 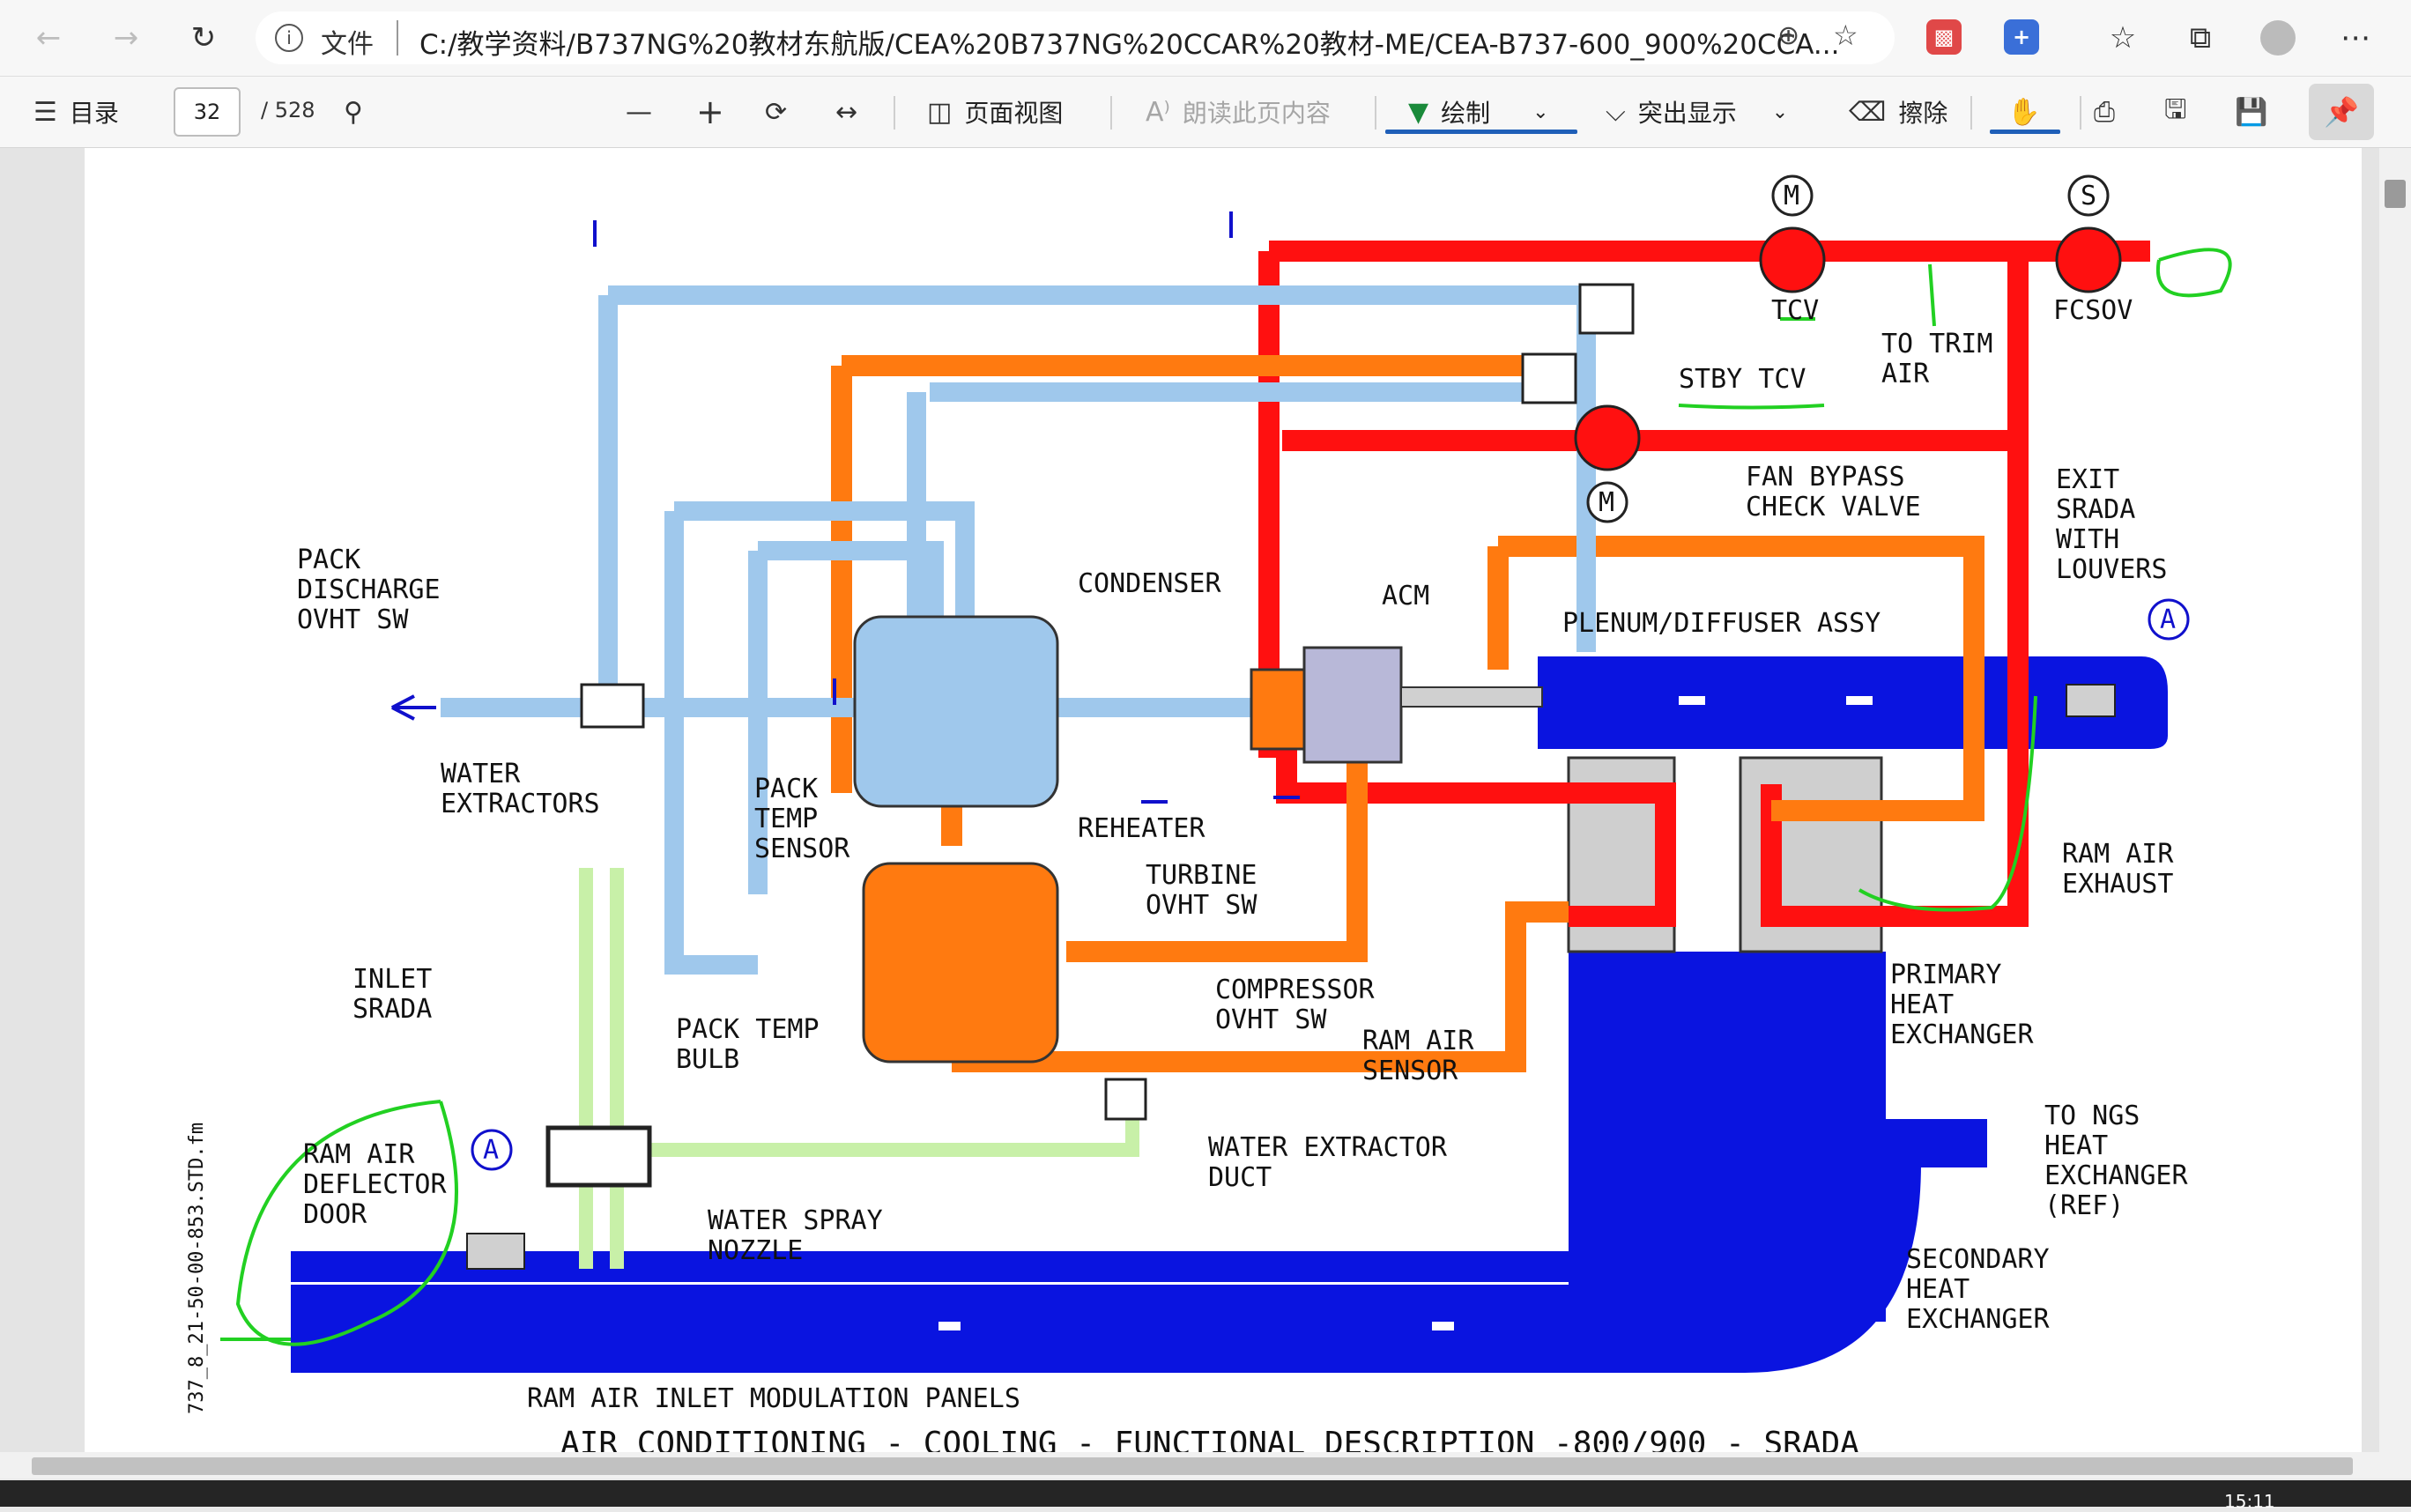 I want to click on save-as-icon: 💾, so click(x=2251, y=112).